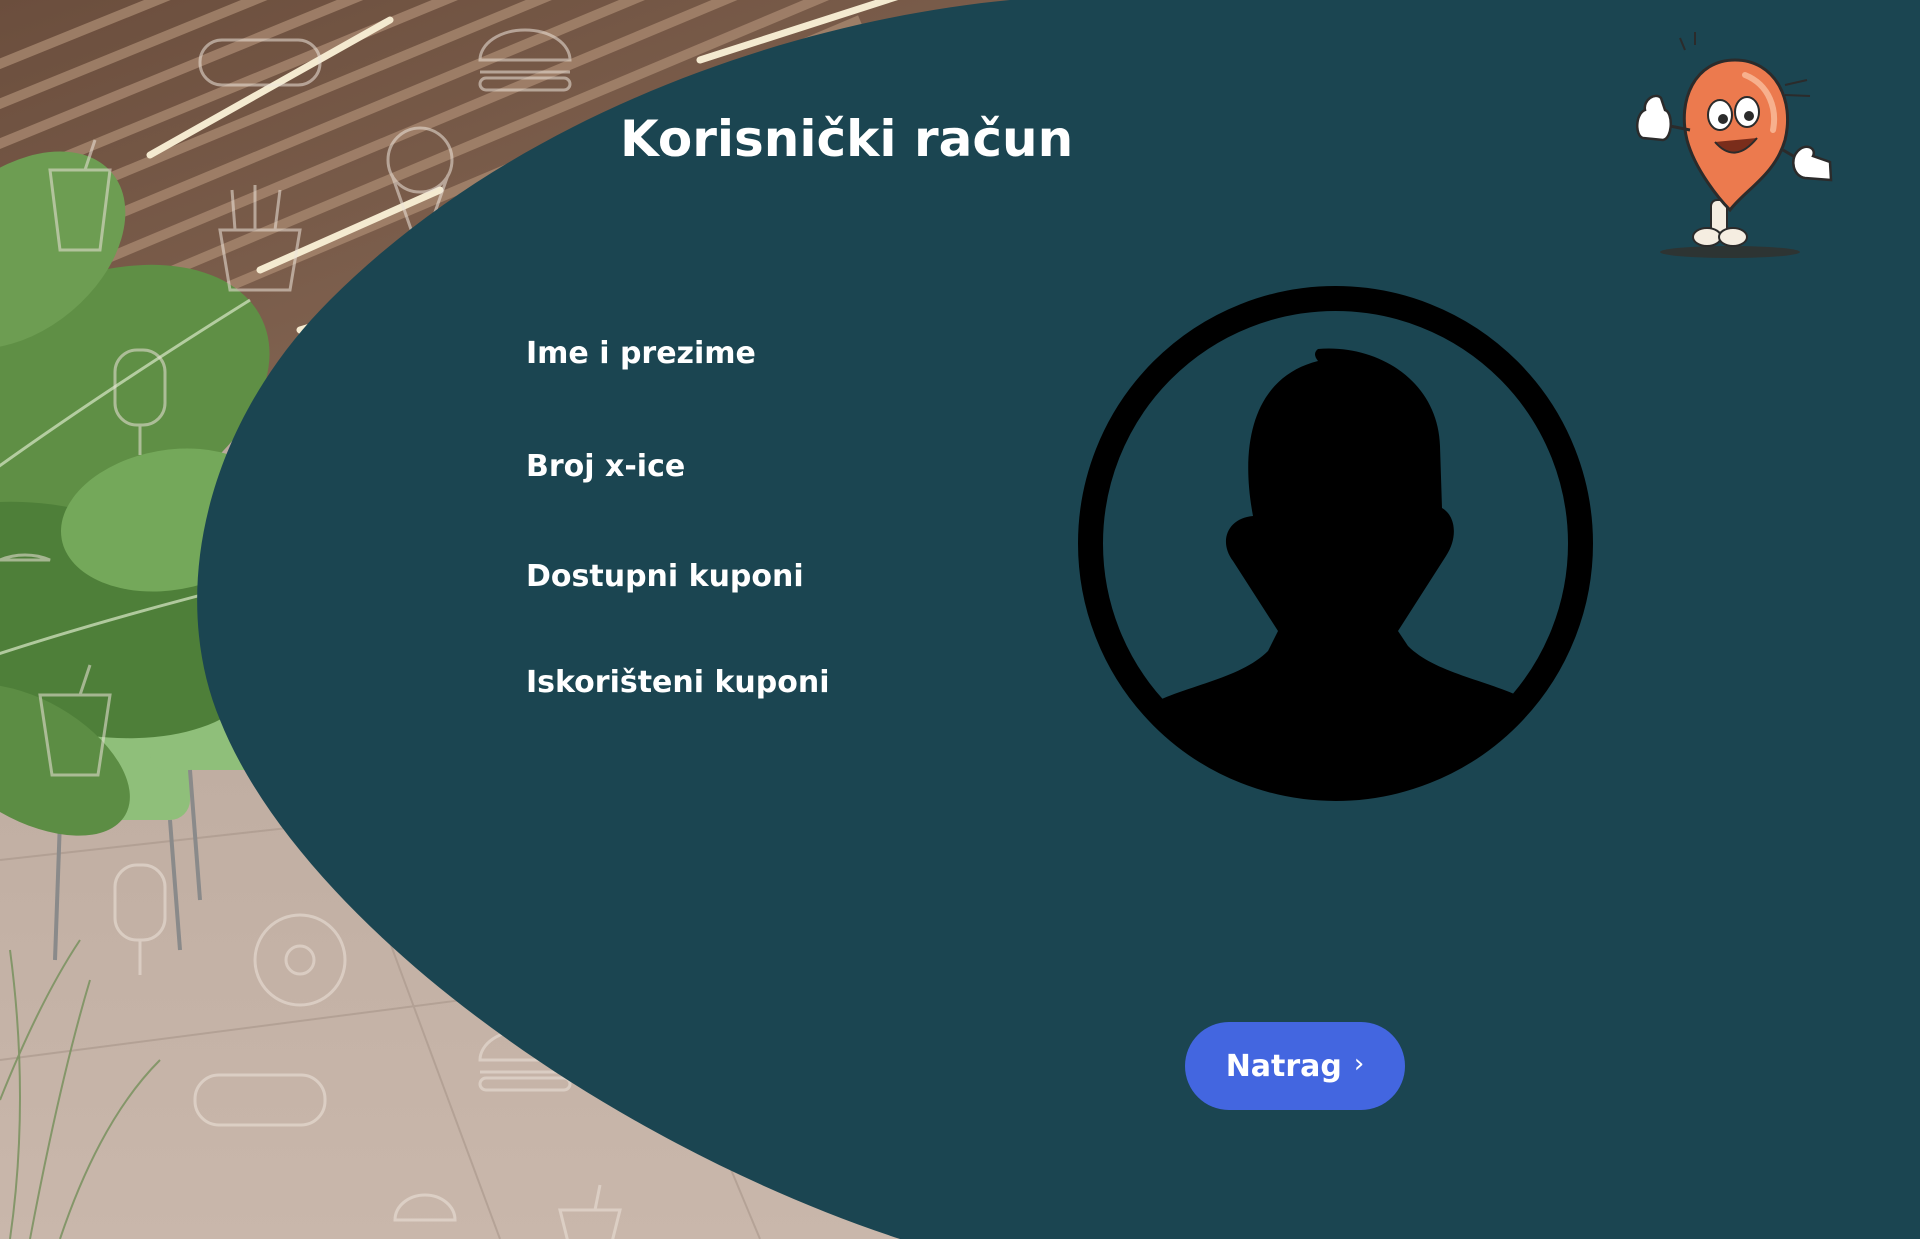 The image size is (1920, 1239). I want to click on back-button-label: Natrag, so click(1283, 1066).